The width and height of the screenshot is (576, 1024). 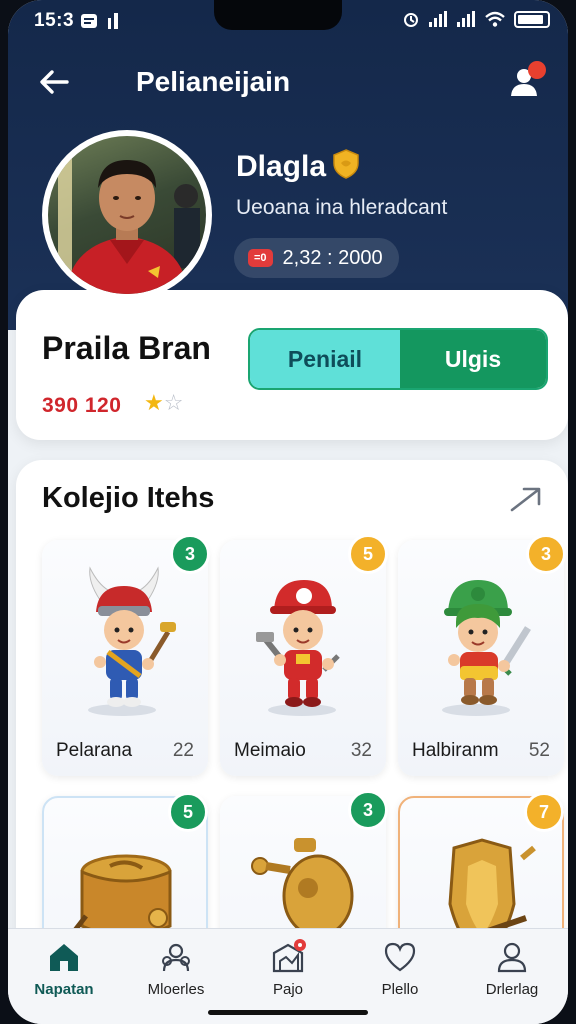 What do you see at coordinates (532, 19) in the screenshot?
I see `battery-icon` at bounding box center [532, 19].